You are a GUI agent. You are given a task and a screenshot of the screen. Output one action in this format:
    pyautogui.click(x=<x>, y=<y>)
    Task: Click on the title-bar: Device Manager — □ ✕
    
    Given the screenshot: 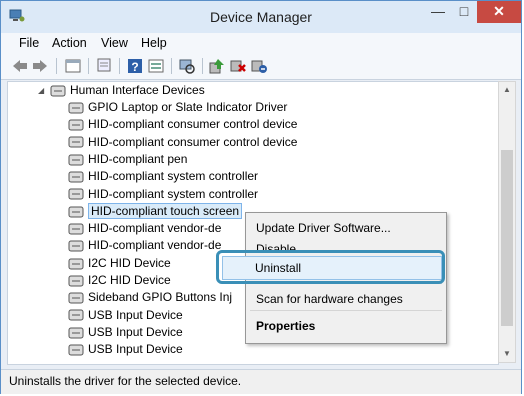 What is the action you would take?
    pyautogui.click(x=261, y=17)
    